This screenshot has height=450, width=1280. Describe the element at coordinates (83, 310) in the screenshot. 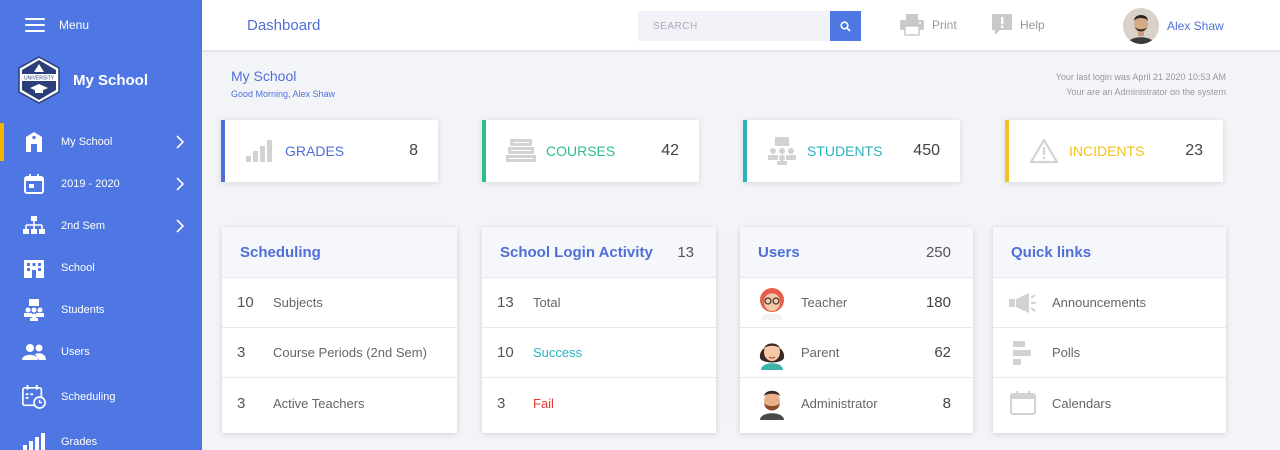

I see `sidebar-item-label: Students` at that location.